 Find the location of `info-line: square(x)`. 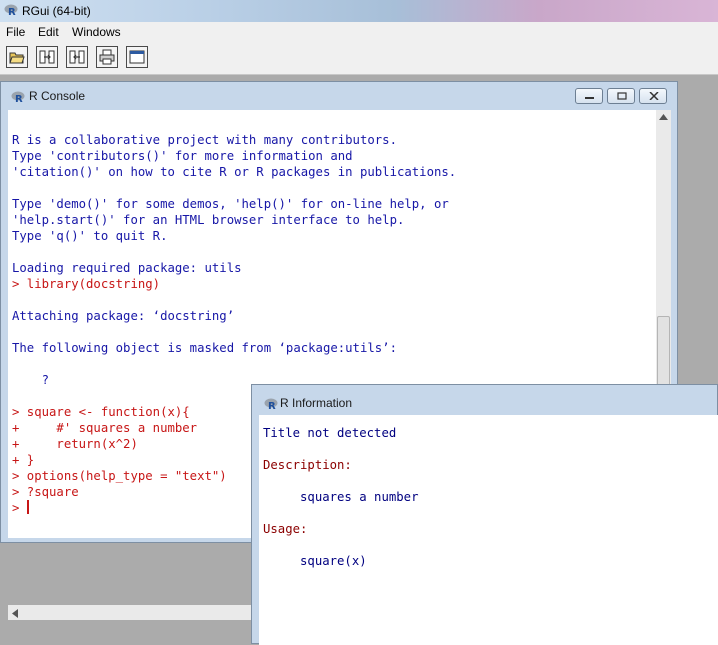

info-line: square(x) is located at coordinates (315, 561).